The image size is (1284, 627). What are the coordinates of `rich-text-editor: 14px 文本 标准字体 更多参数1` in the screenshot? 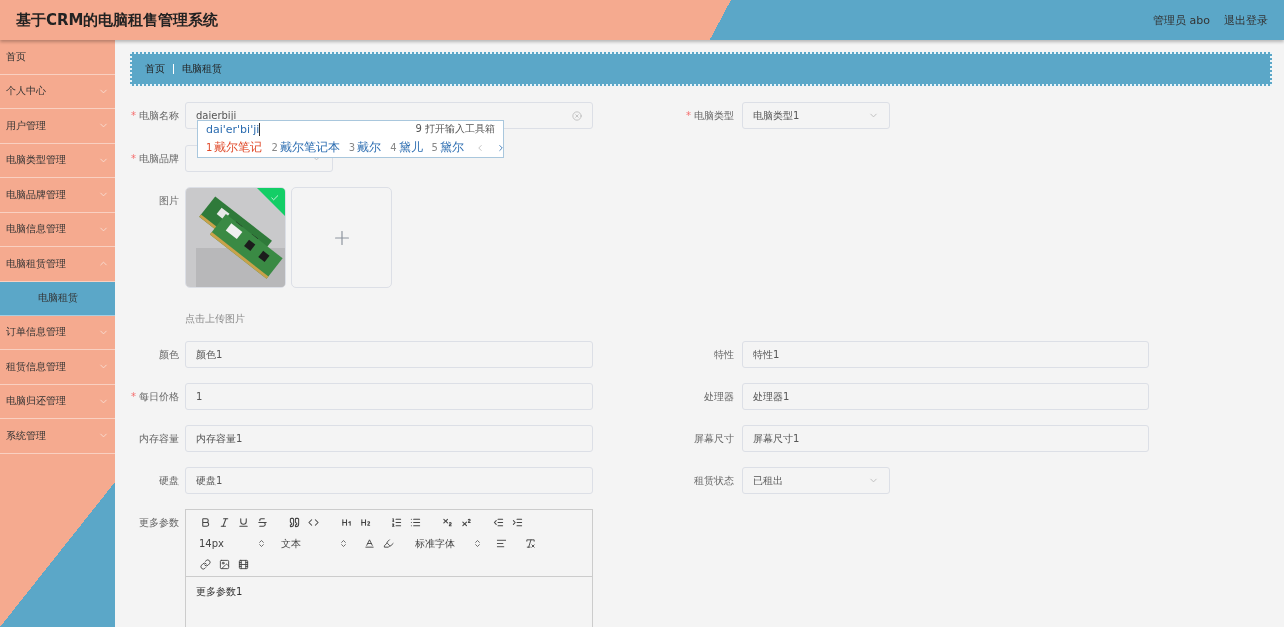 It's located at (389, 568).